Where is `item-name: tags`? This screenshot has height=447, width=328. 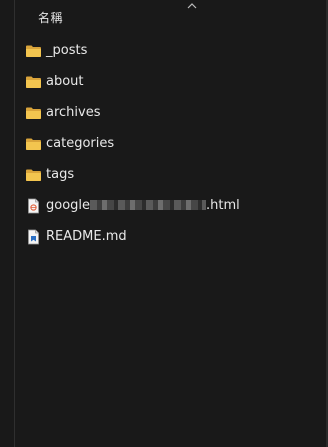 item-name: tags is located at coordinates (60, 174).